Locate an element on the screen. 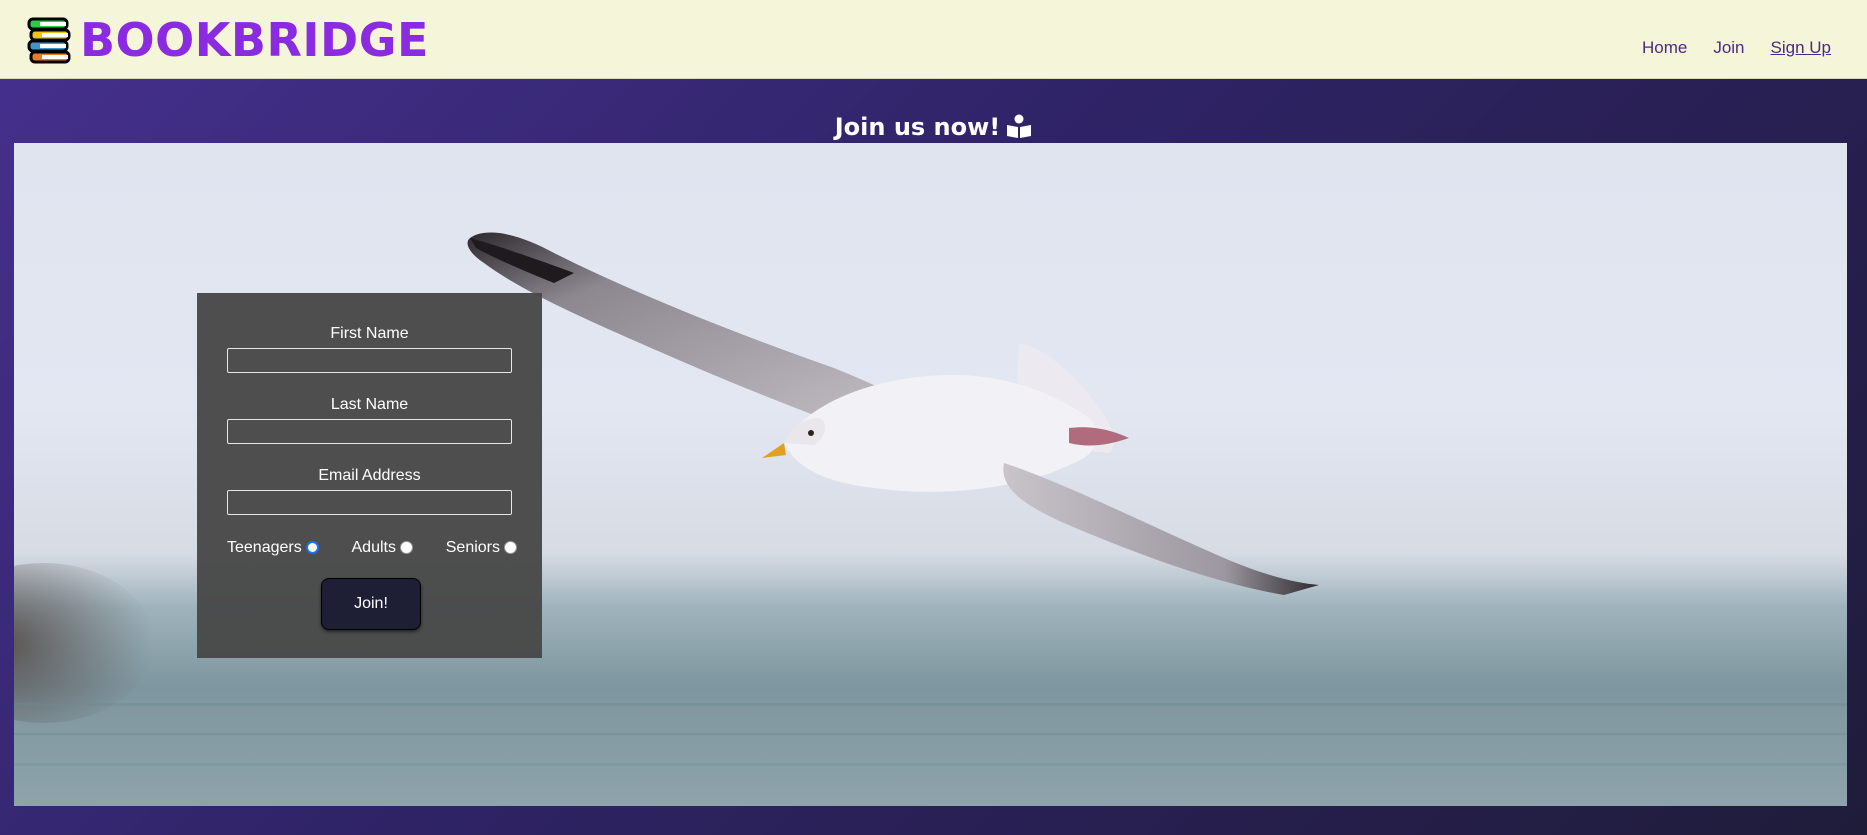 The height and width of the screenshot is (835, 1867). first-name-input is located at coordinates (369, 360).